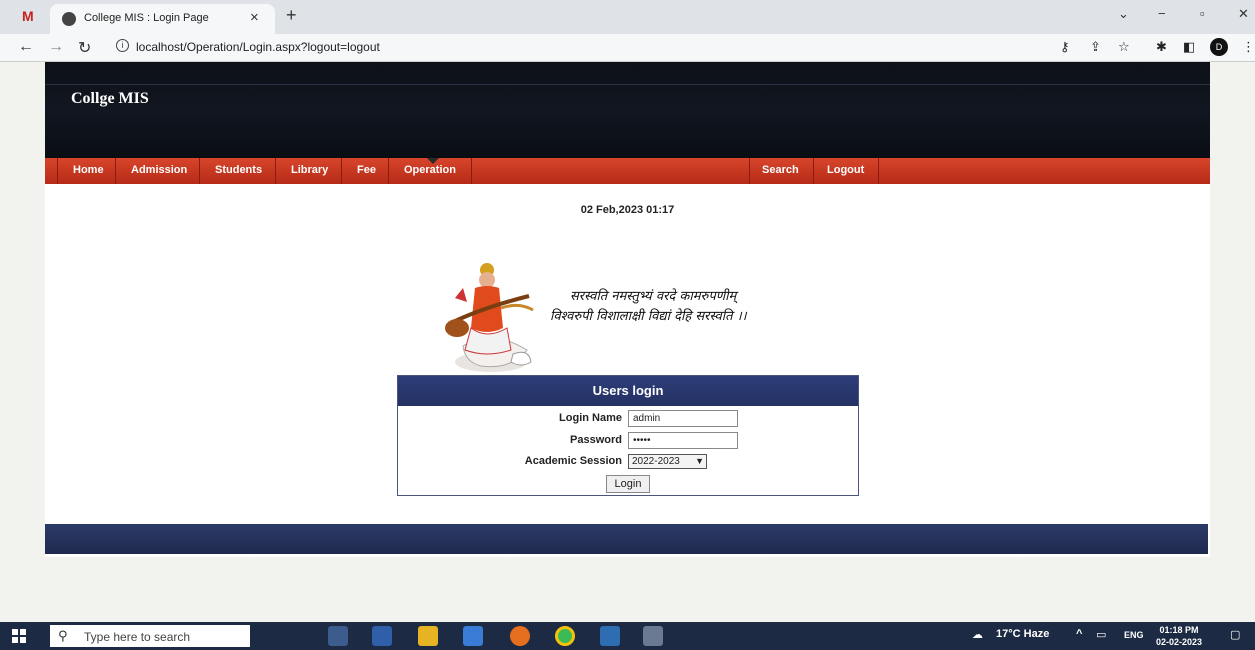  I want to click on active-menu-indicator, so click(433, 161).